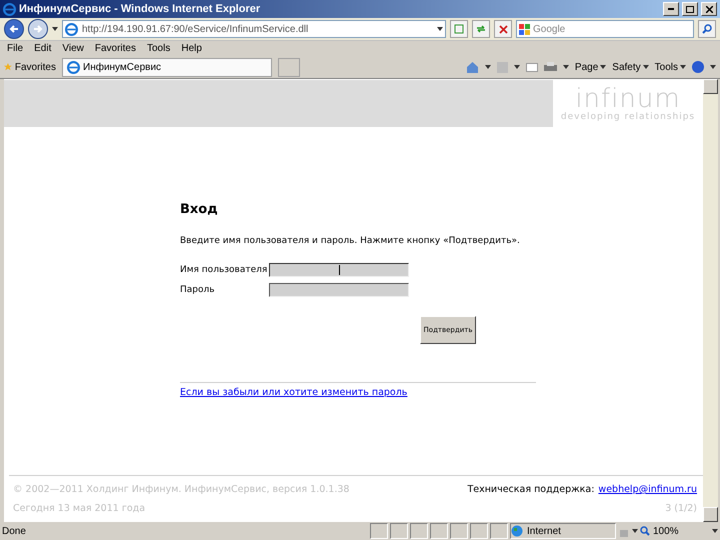 The image size is (720, 540). Describe the element at coordinates (167, 67) in the screenshot. I see `browser-tab: ИнфинумСервис` at that location.